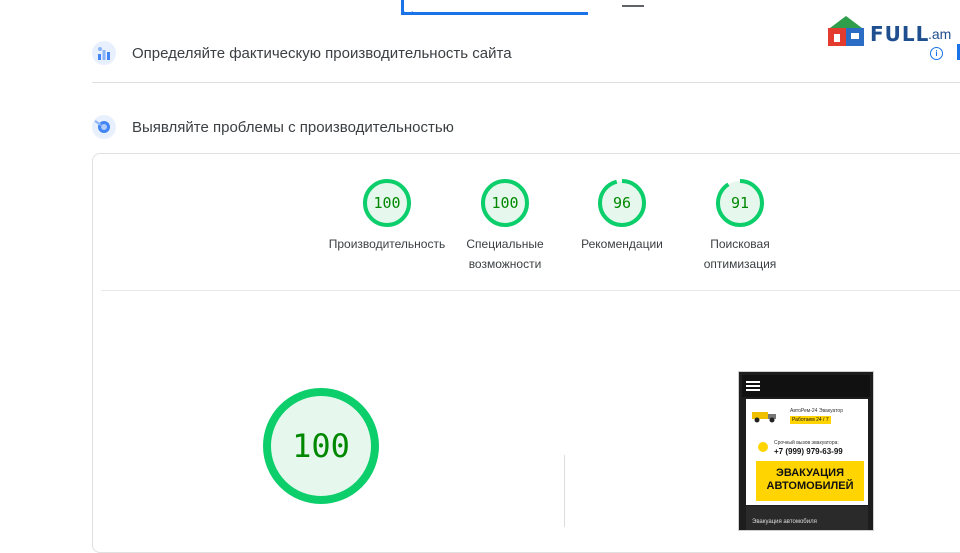  What do you see at coordinates (494, 13) in the screenshot?
I see `tab-mobile-active-indicator` at bounding box center [494, 13].